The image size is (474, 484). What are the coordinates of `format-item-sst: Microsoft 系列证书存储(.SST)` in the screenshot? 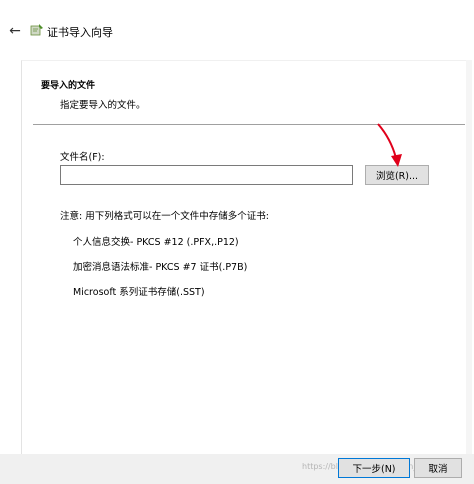 It's located at (139, 292).